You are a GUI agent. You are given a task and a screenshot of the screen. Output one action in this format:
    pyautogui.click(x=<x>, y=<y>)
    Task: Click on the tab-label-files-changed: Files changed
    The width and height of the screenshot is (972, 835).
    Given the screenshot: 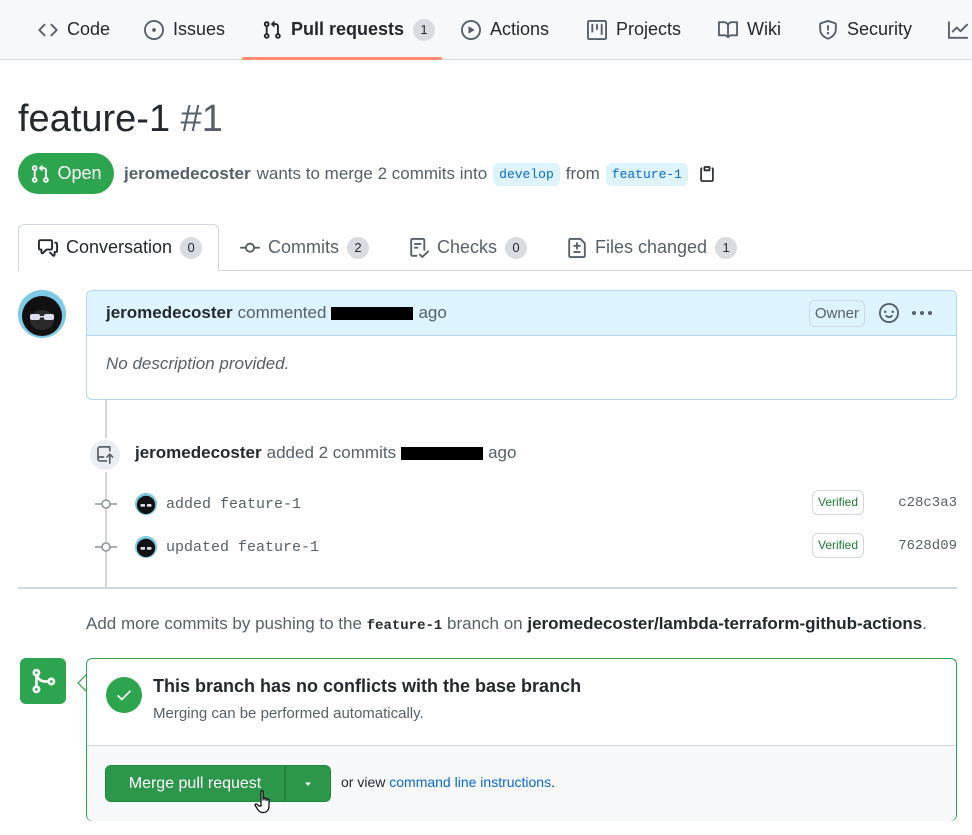 What is the action you would take?
    pyautogui.click(x=651, y=247)
    